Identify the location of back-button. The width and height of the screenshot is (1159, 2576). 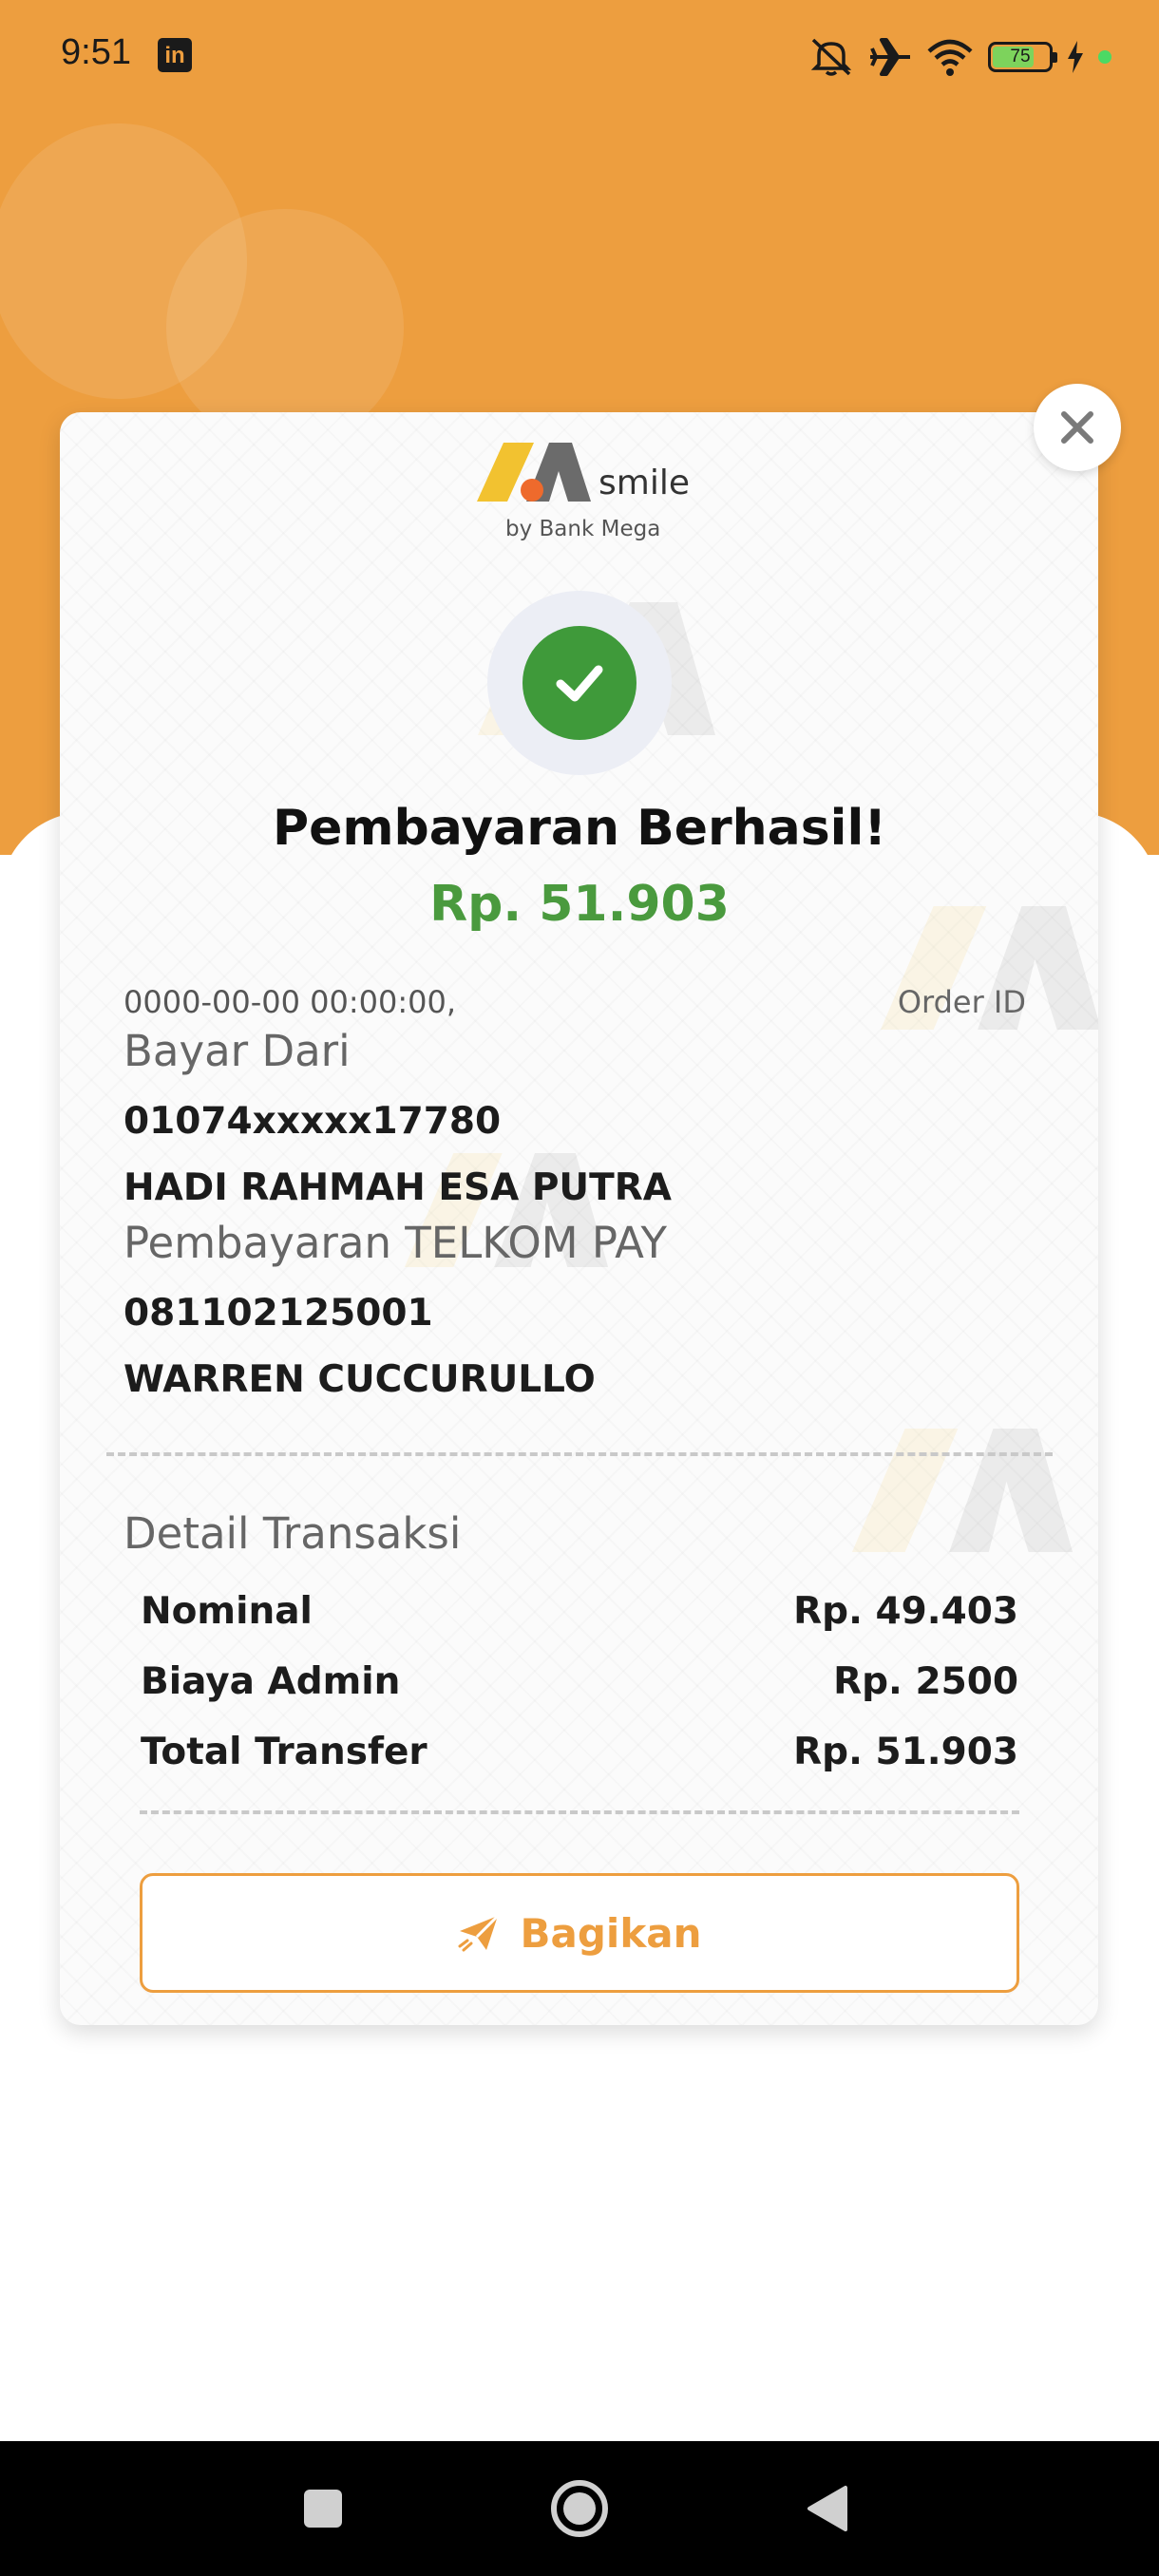
(826, 2508).